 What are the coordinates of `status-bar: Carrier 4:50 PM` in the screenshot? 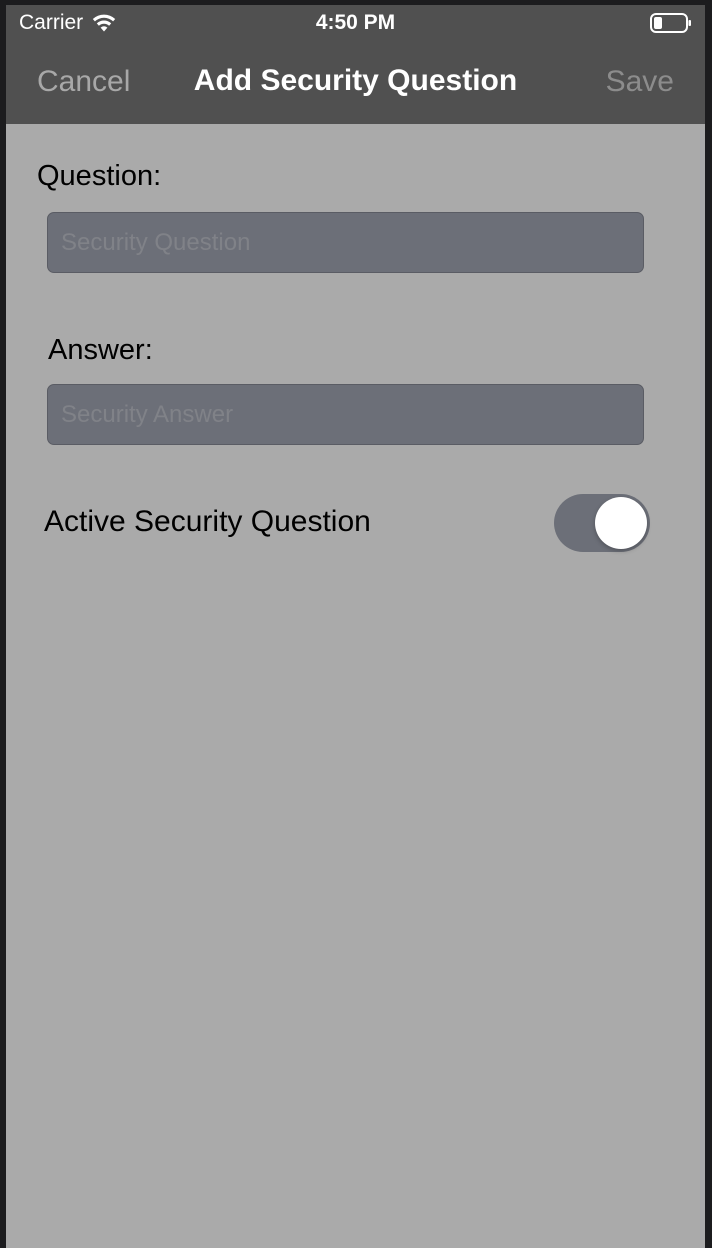 It's located at (355, 23).